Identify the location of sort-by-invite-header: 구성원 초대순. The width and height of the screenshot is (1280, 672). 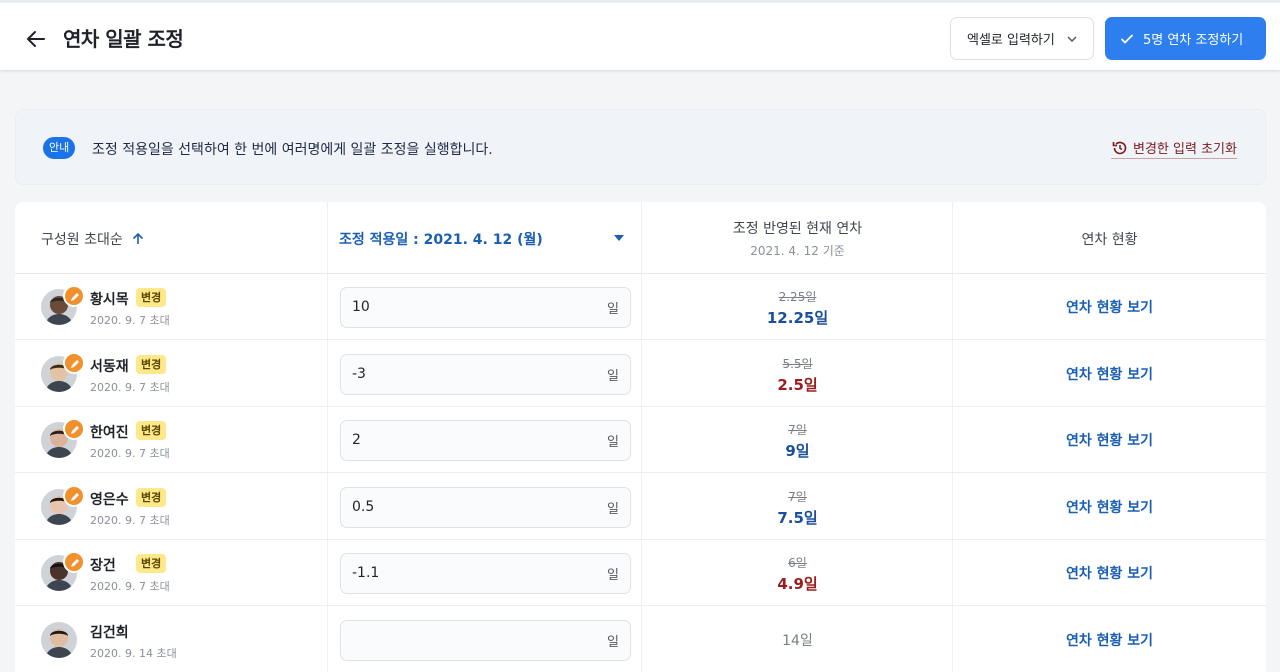
(93, 239).